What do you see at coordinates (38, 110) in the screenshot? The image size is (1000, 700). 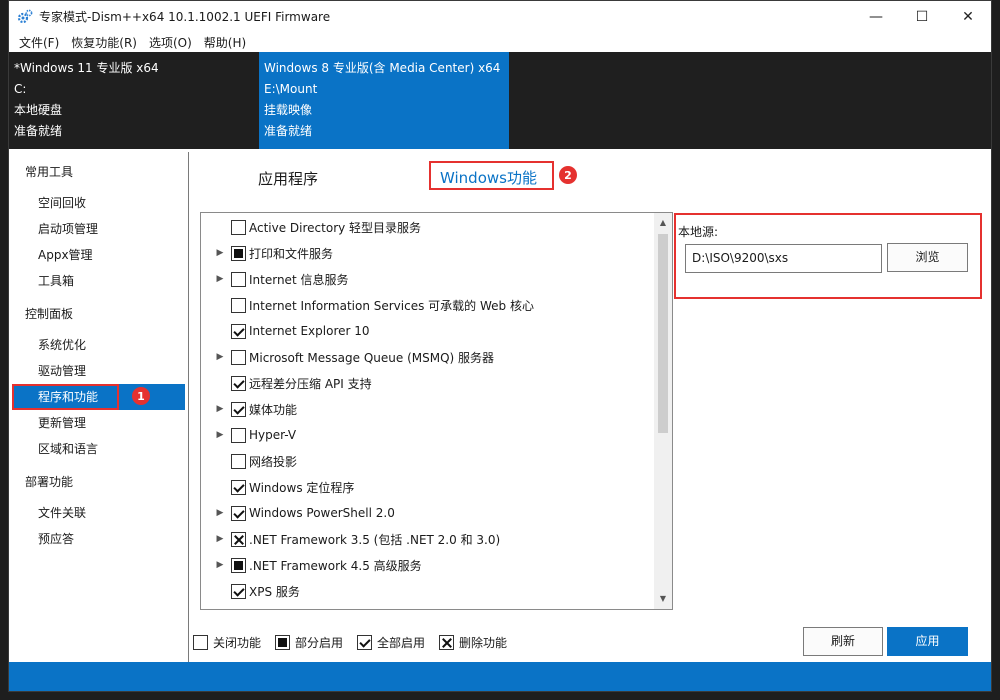 I see `image-type: 本地硬盘` at bounding box center [38, 110].